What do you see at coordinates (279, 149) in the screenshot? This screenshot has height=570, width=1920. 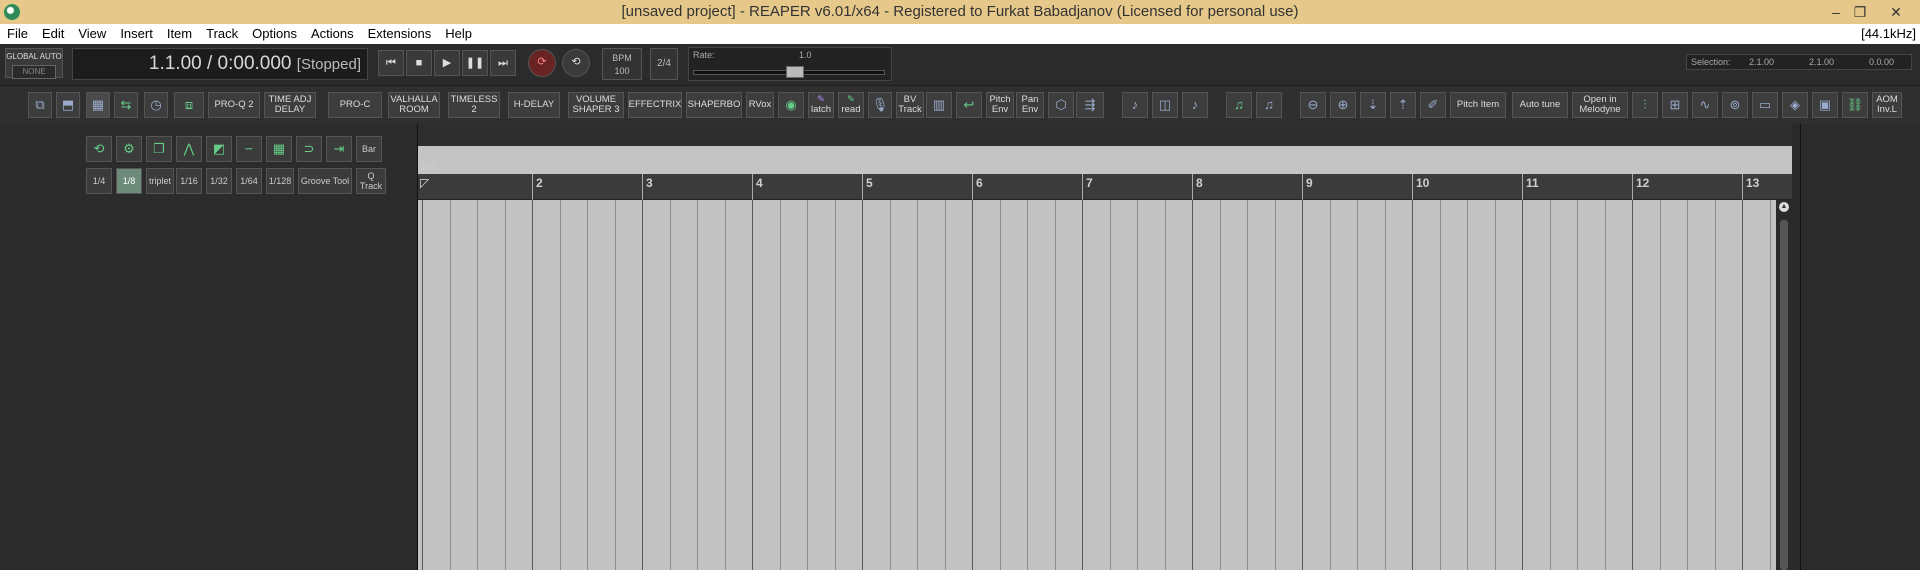 I see `grid-table-icon: ▦` at bounding box center [279, 149].